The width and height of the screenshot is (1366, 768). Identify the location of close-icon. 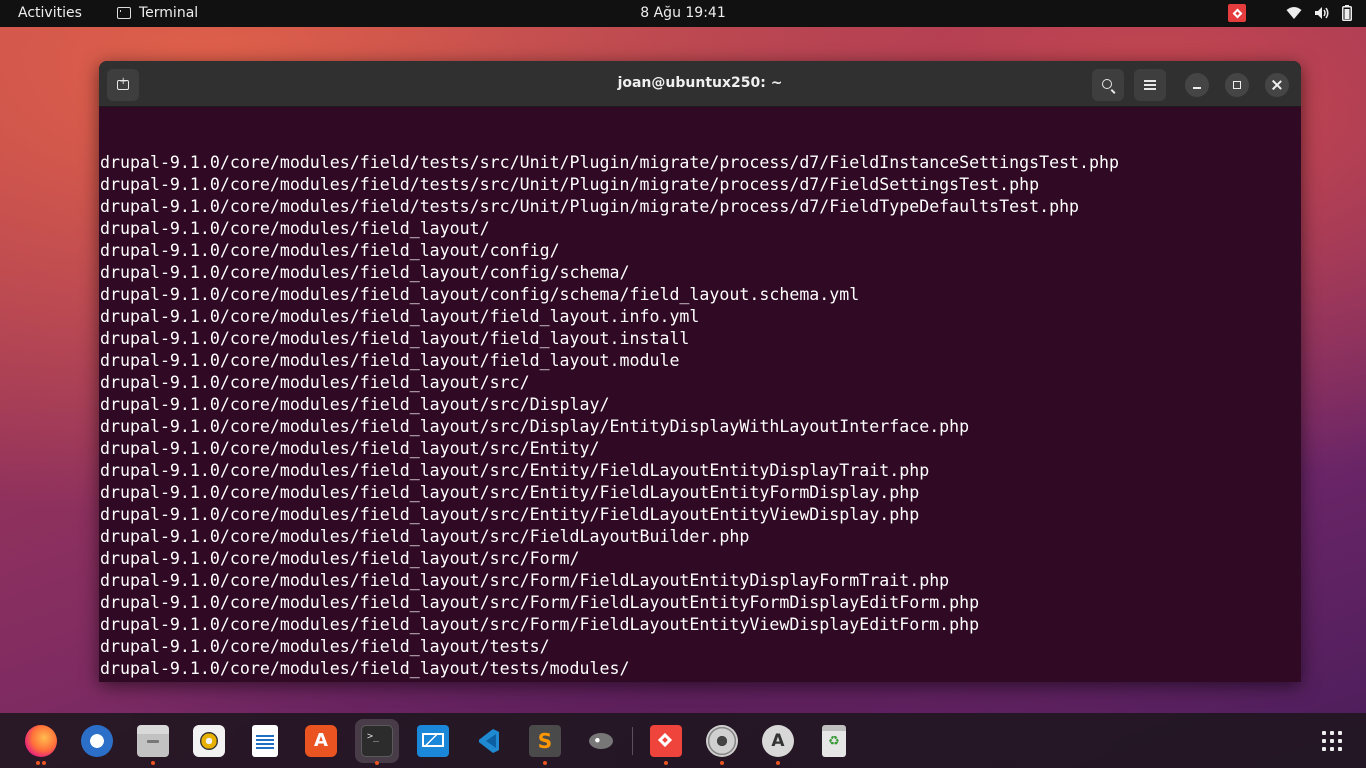
(1277, 85).